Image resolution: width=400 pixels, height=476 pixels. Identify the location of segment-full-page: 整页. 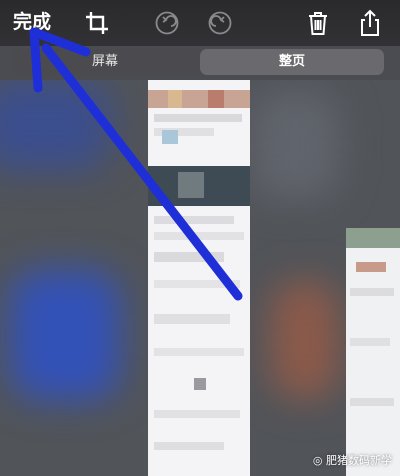
(292, 62).